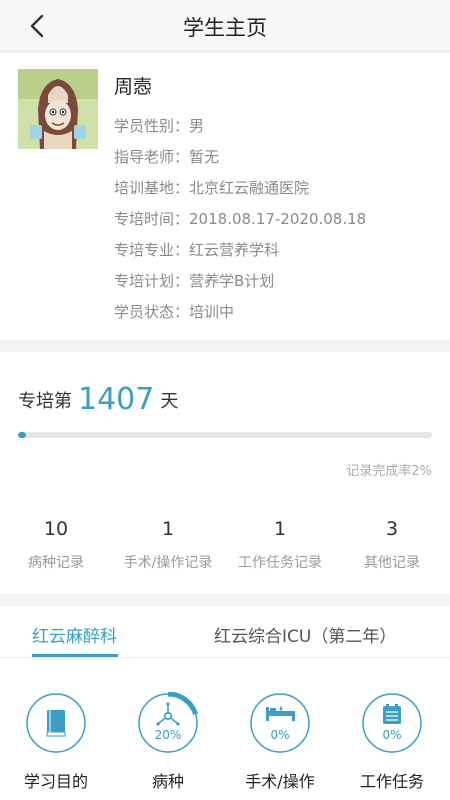  What do you see at coordinates (212, 312) in the screenshot?
I see `info-value: 培训中` at bounding box center [212, 312].